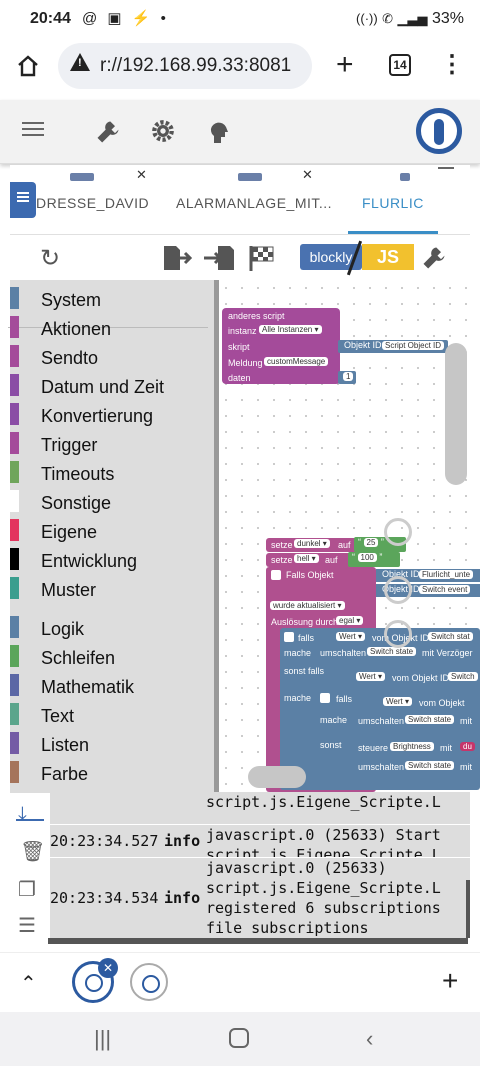 This screenshot has width=480, height=1066. What do you see at coordinates (452, 64) in the screenshot?
I see `more-menu-icon: ⋮` at bounding box center [452, 64].